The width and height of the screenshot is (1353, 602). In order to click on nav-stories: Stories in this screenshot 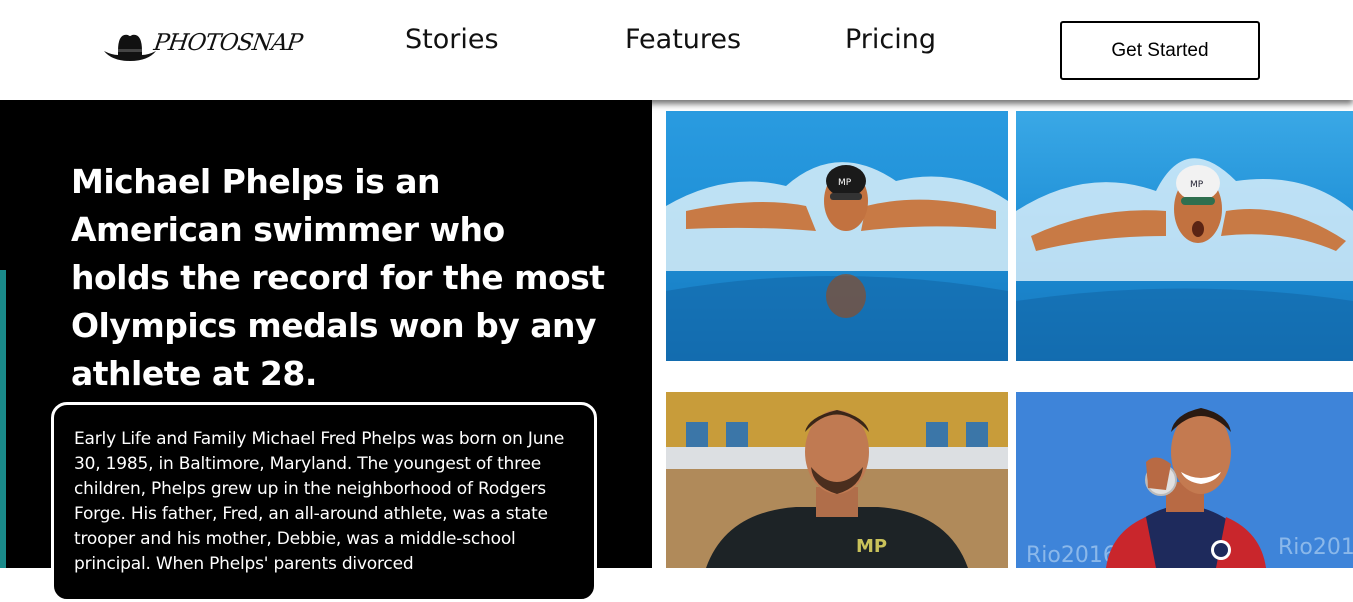, I will do `click(452, 39)`.